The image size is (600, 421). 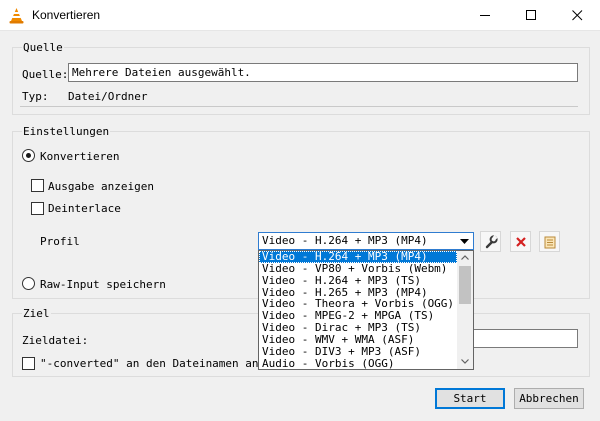 What do you see at coordinates (101, 186) in the screenshot?
I see `show-output-label: Ausgabe anzeigen` at bounding box center [101, 186].